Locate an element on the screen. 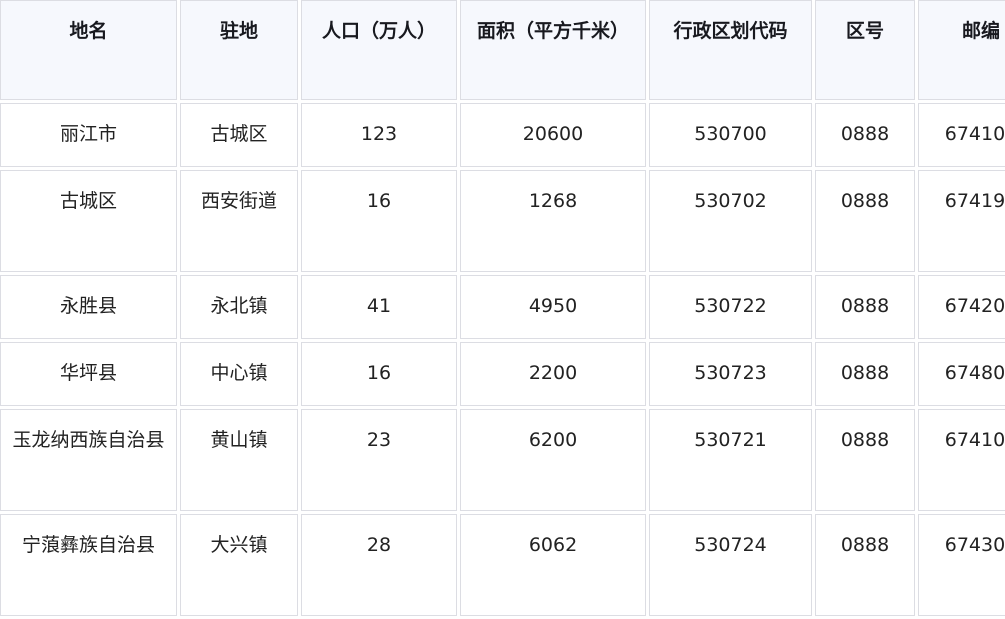 The height and width of the screenshot is (619, 1005). cell-admin-code: 530723 is located at coordinates (730, 374).